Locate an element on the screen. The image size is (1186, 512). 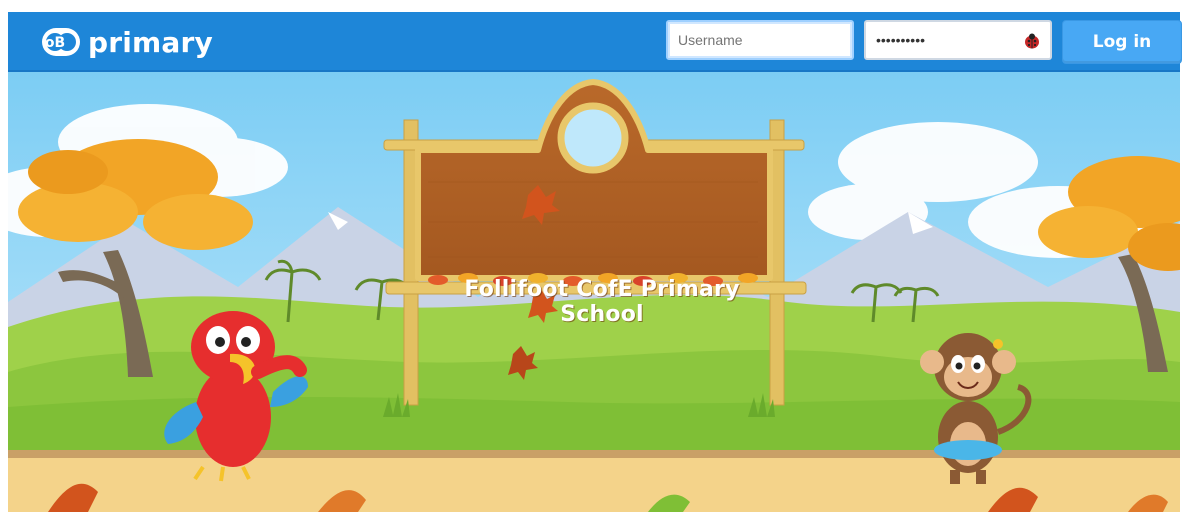
brand: oB primary is located at coordinates (127, 42).